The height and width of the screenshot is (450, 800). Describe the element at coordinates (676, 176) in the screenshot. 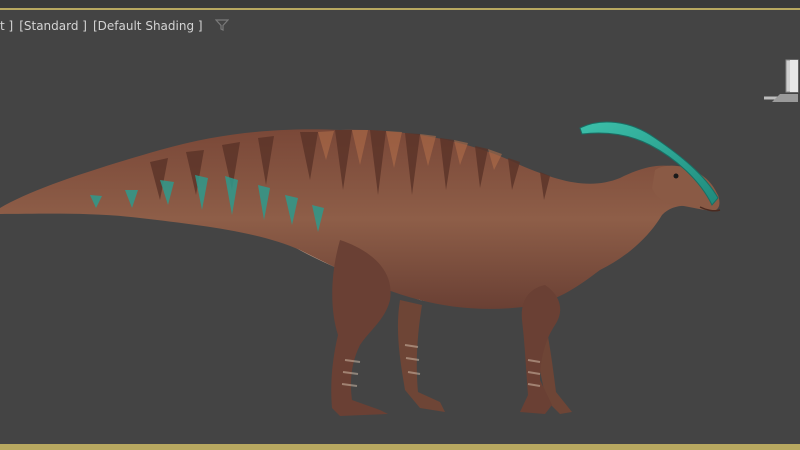

I see `eye` at that location.